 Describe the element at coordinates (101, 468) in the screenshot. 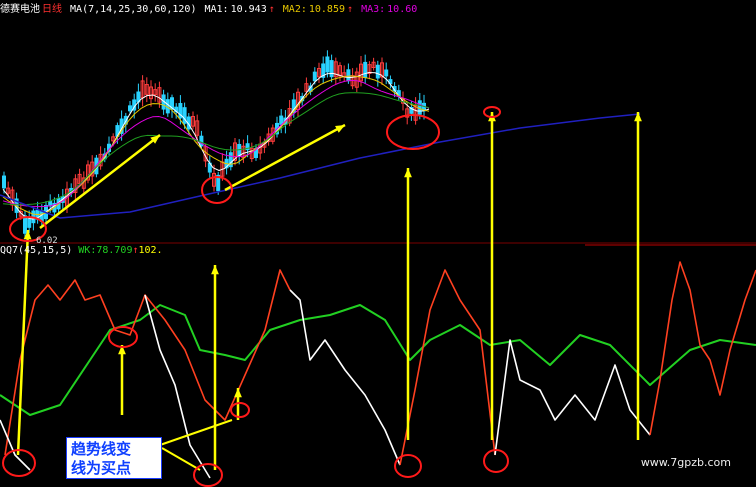

I see `annotation-line-2: 线为买点` at that location.